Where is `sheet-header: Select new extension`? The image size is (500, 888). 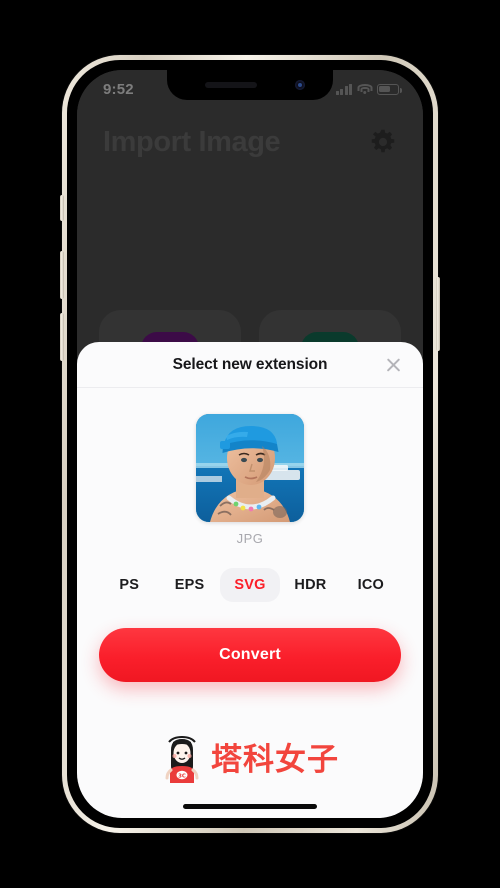
sheet-header: Select new extension is located at coordinates (250, 365).